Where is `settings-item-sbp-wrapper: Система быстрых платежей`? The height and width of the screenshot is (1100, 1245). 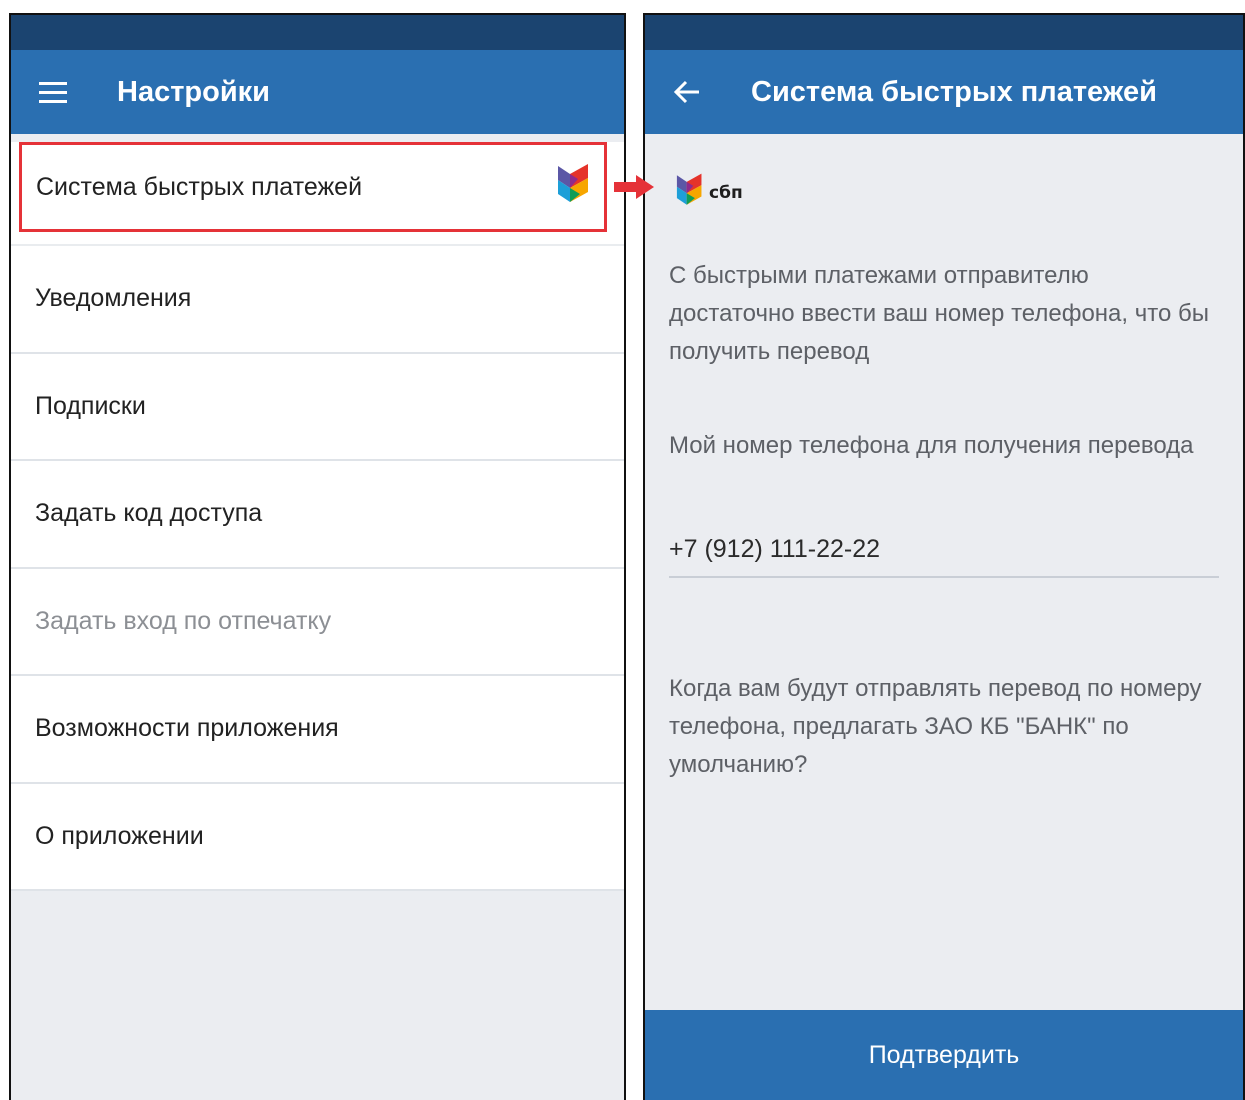 settings-item-sbp-wrapper: Система быстрых платежей is located at coordinates (317, 194).